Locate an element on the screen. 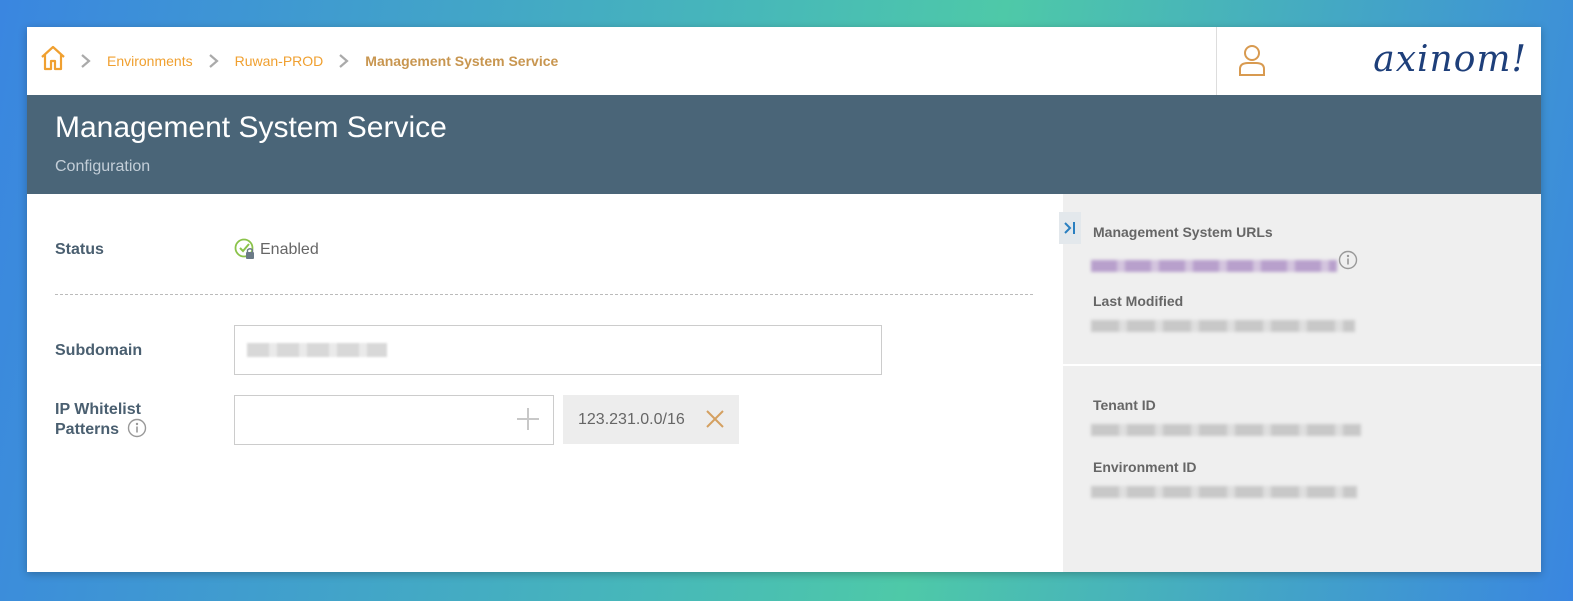  breadcrumb-environment: Ruwan-PROD is located at coordinates (279, 61).